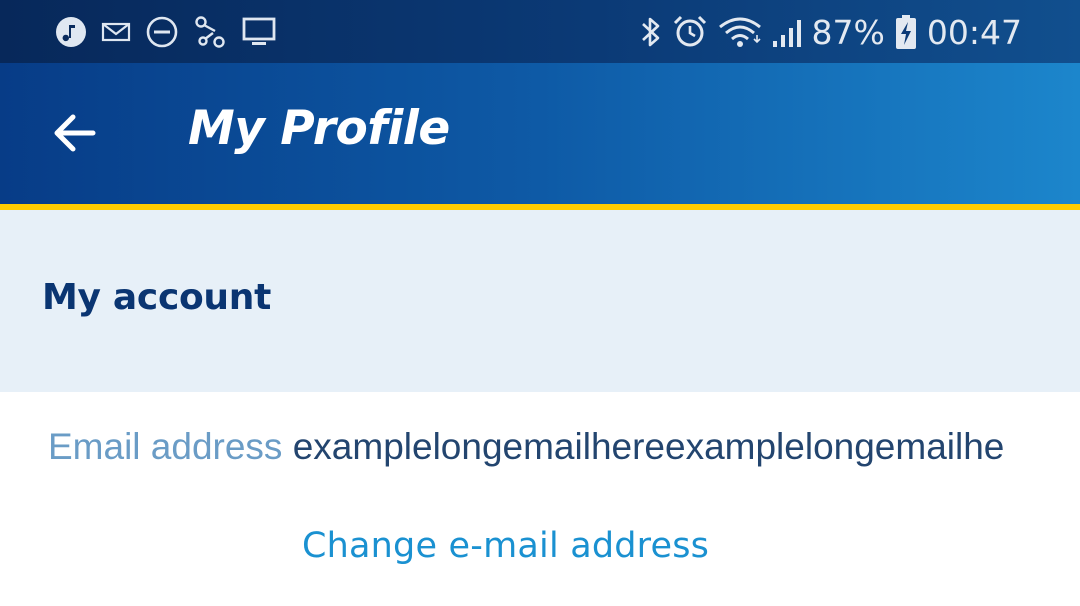 The image size is (1080, 606). What do you see at coordinates (648, 446) in the screenshot?
I see `email-value: examplelongemailhereexamplelongemailhe` at bounding box center [648, 446].